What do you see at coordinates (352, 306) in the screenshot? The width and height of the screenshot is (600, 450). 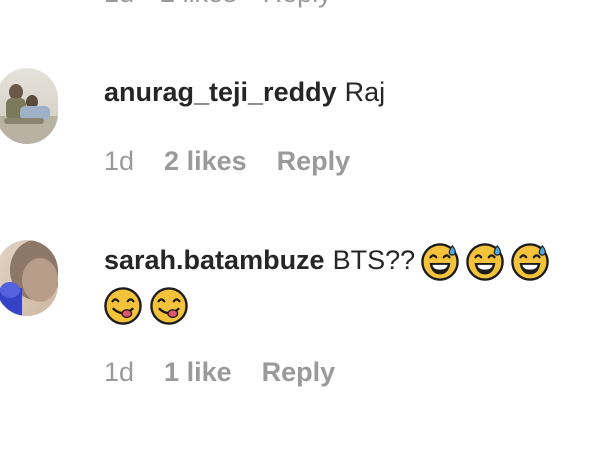 I see `emoji-line` at bounding box center [352, 306].